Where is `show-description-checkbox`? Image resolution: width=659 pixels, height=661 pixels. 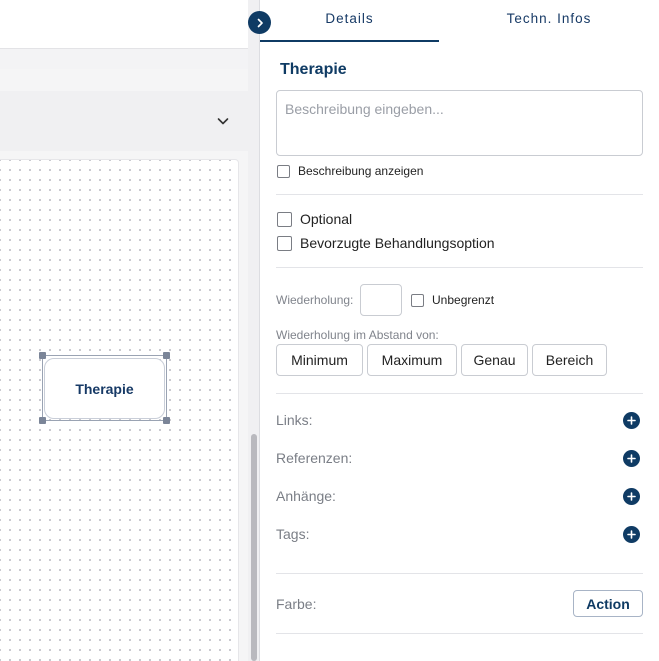 show-description-checkbox is located at coordinates (283, 171).